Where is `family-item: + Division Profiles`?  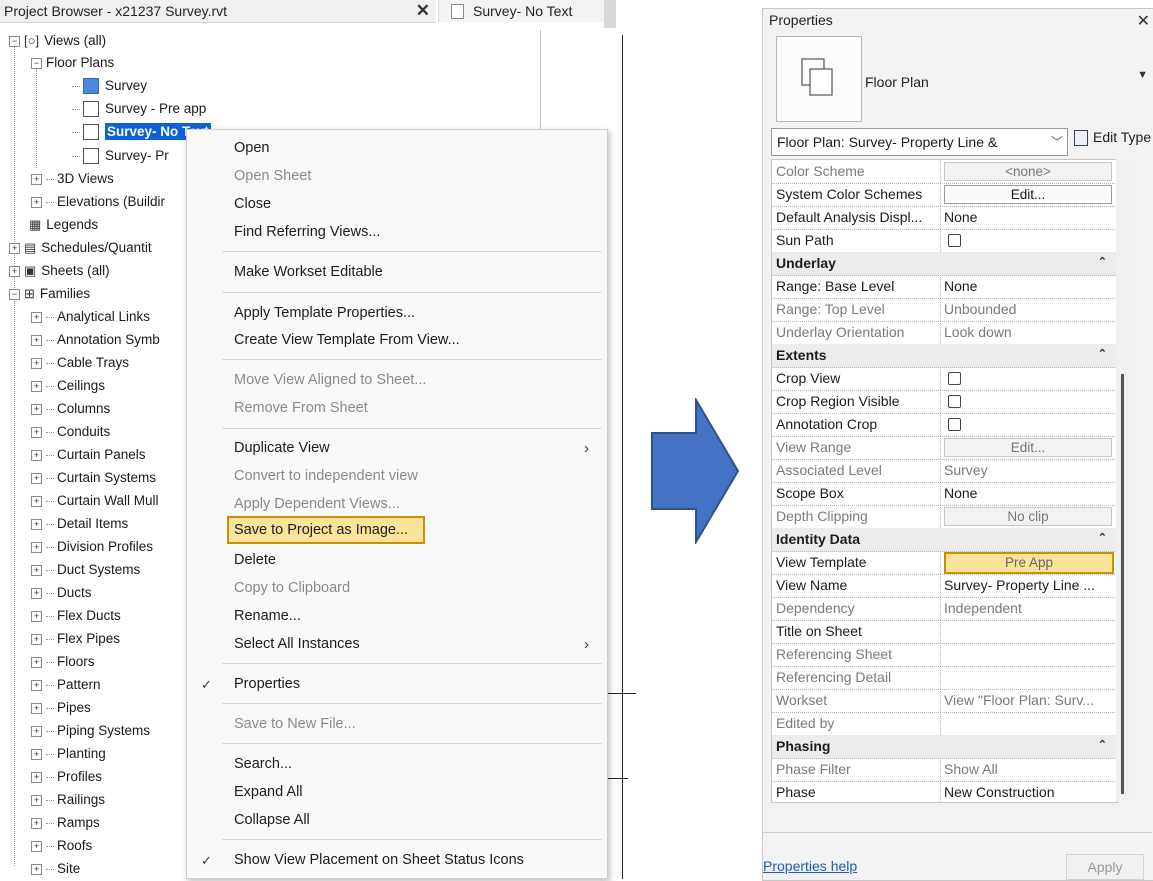
family-item: + Division Profiles is located at coordinates (92, 547).